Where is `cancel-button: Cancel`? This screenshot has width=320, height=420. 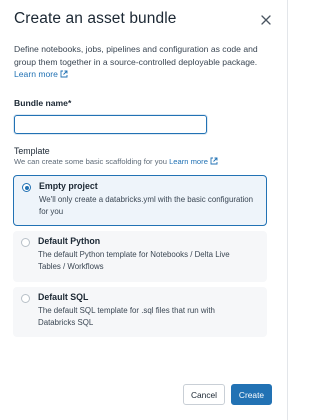
cancel-button: Cancel is located at coordinates (204, 394).